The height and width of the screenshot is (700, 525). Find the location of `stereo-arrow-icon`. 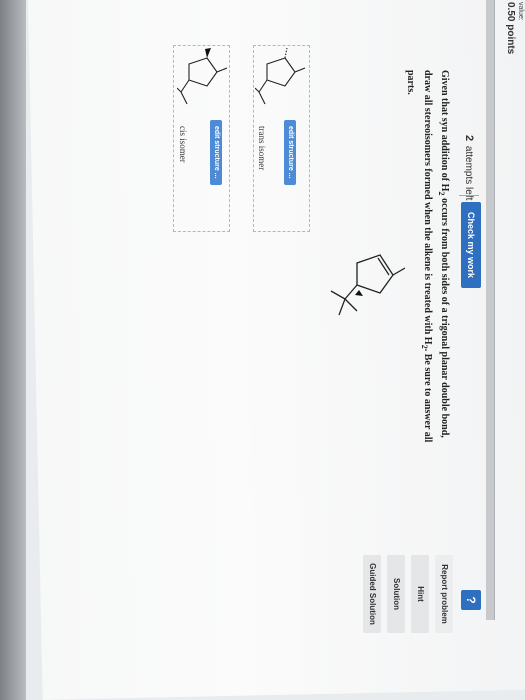

stereo-arrow-icon is located at coordinates (359, 293).